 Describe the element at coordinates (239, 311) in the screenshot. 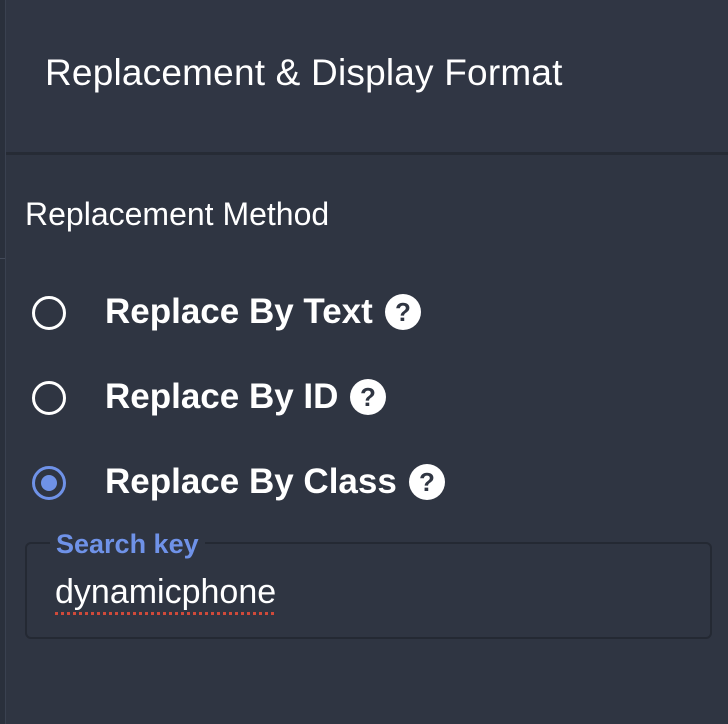

I see `radio-label-text: Replace By Text` at that location.